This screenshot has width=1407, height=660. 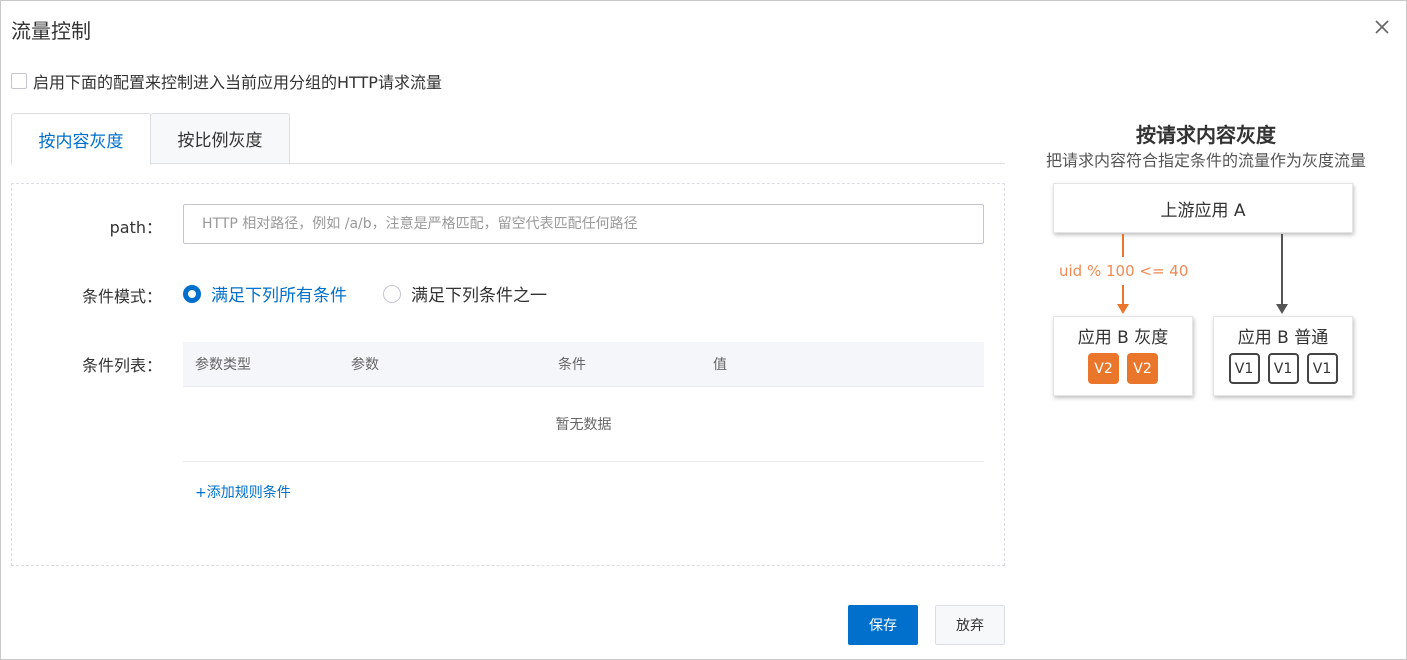 I want to click on path-label: path：, so click(x=135, y=227).